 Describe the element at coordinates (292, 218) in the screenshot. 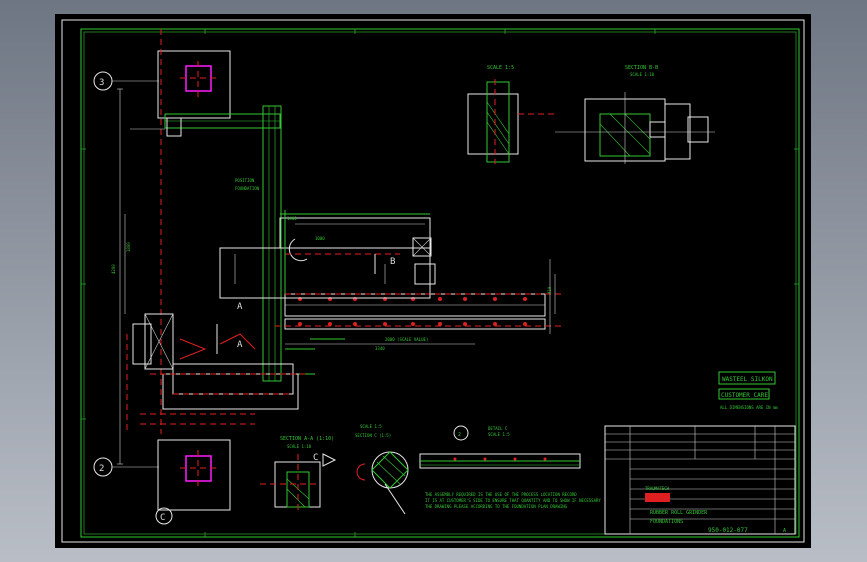

I see `svg-text: 1460` at that location.